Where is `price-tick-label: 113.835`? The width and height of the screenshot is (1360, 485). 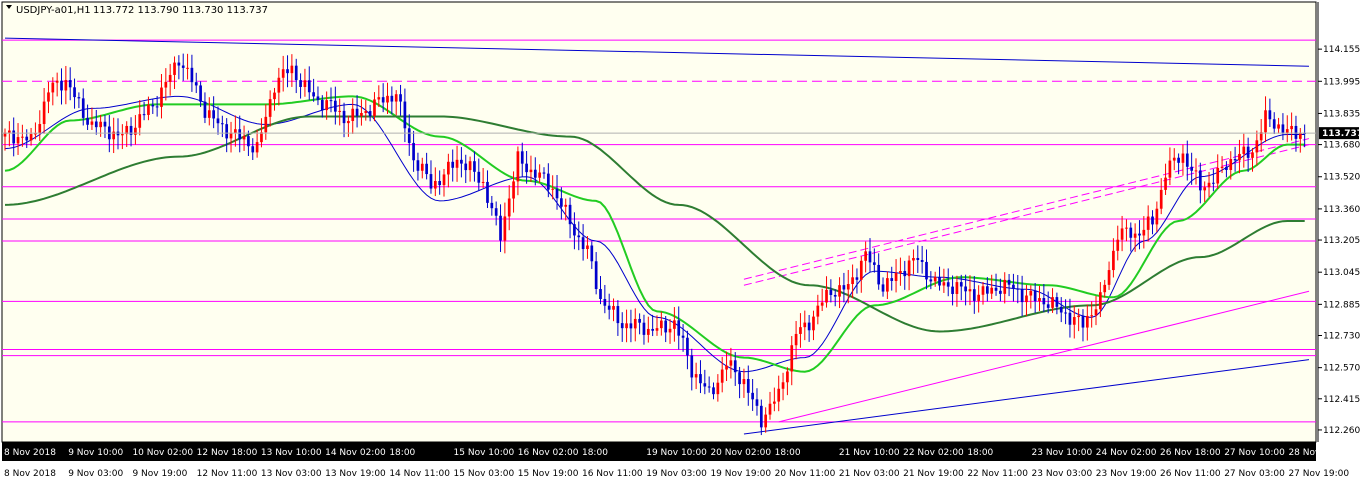 price-tick-label: 113.835 is located at coordinates (1341, 114).